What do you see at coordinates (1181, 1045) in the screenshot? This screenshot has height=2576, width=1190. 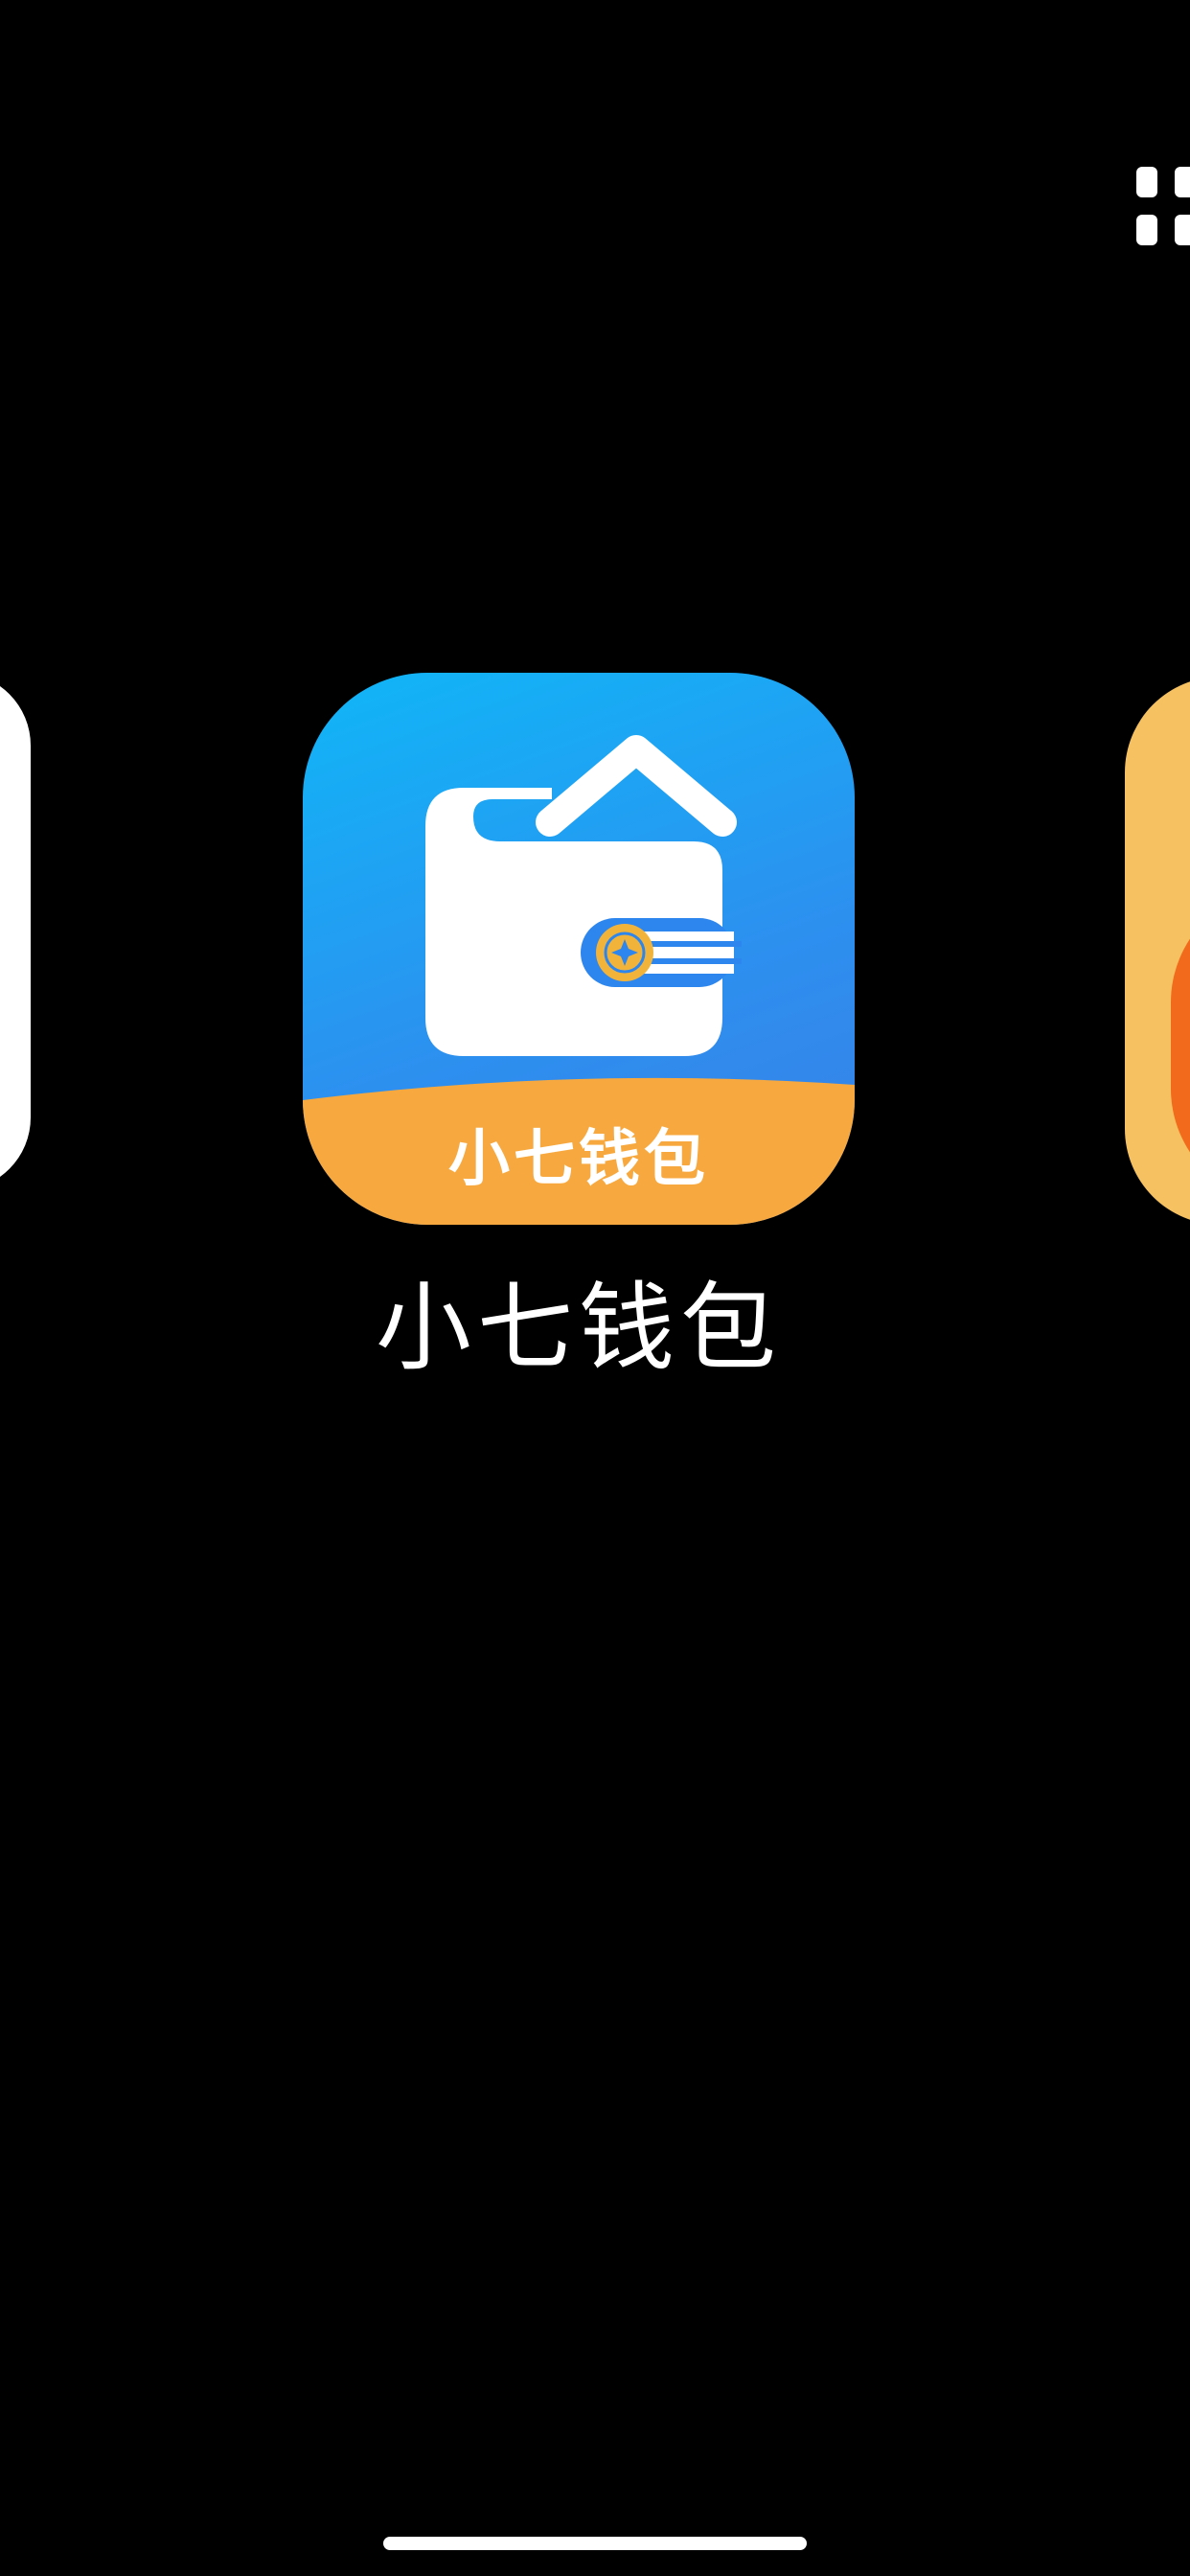 I see `app-icon-right-accent` at bounding box center [1181, 1045].